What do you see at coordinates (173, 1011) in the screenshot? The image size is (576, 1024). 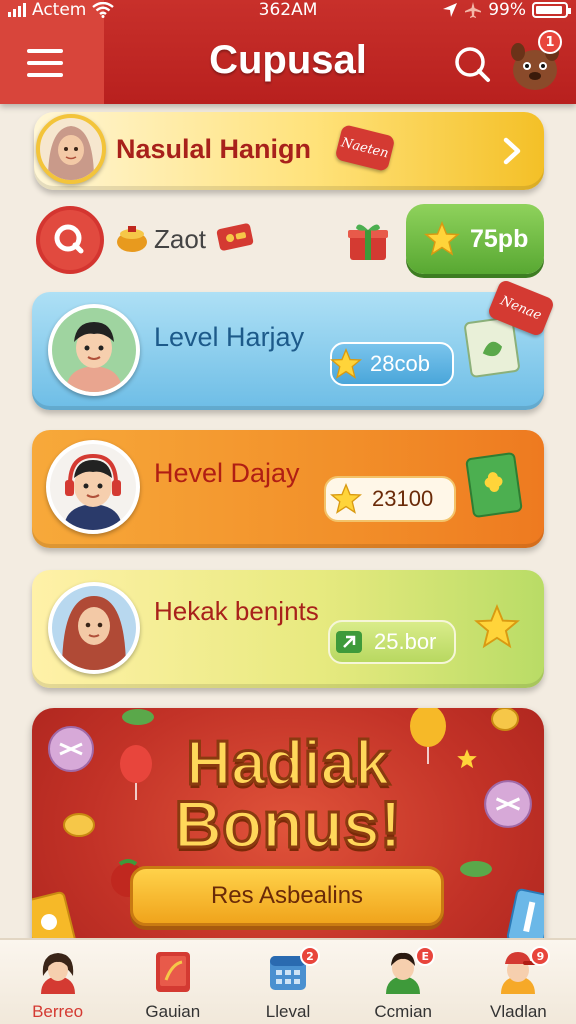 I see `nav-label: Gauian` at bounding box center [173, 1011].